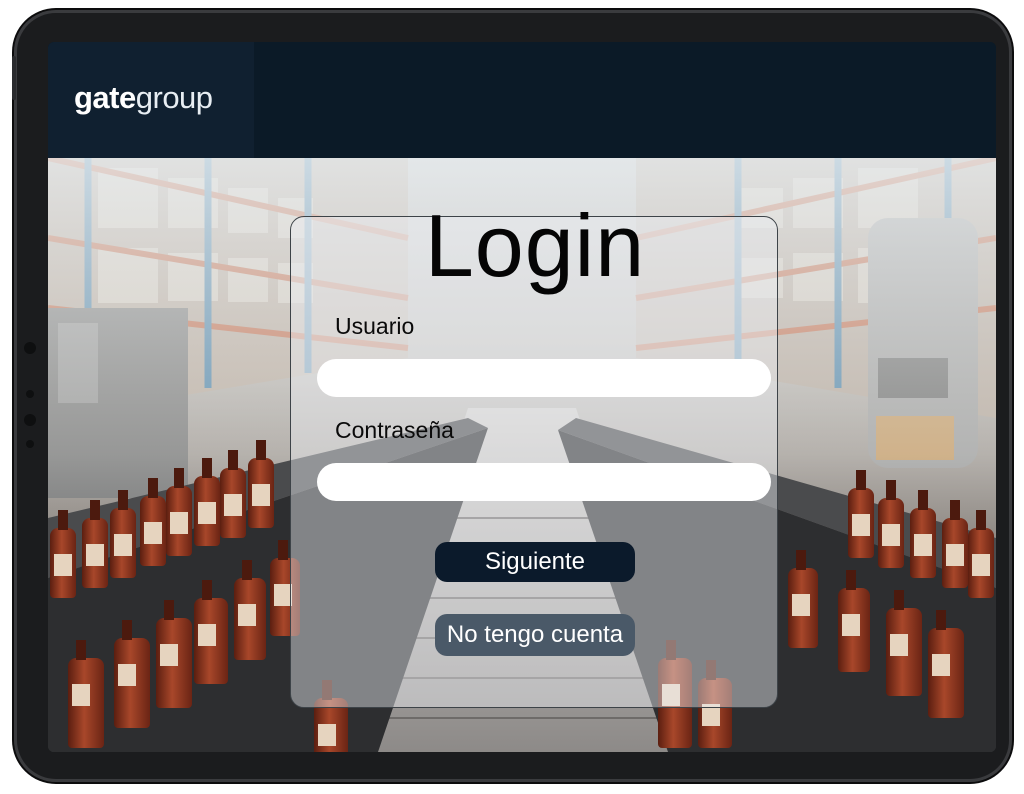  I want to click on next-button: Siguiente, so click(535, 562).